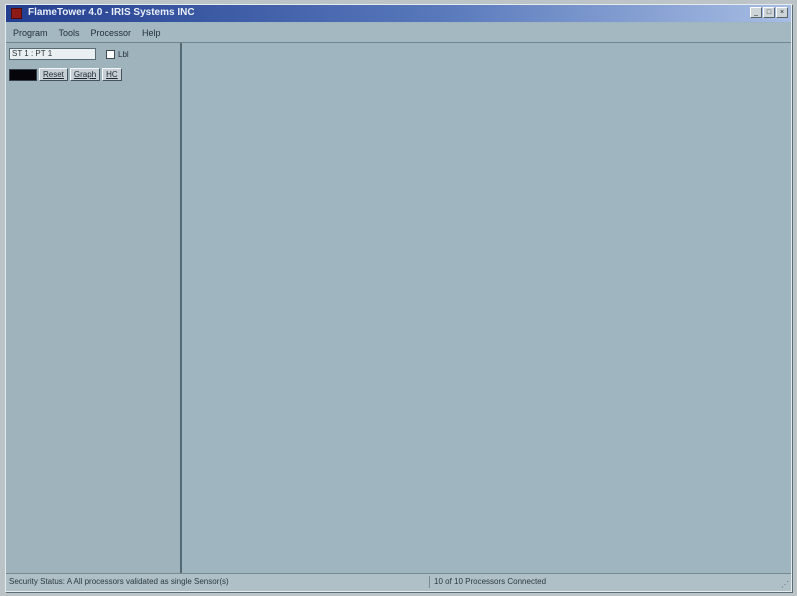 The image size is (797, 596). I want to click on title-bar: FlameTower 4.0 - IRIS Systems INC _ □ ×, so click(398, 13).